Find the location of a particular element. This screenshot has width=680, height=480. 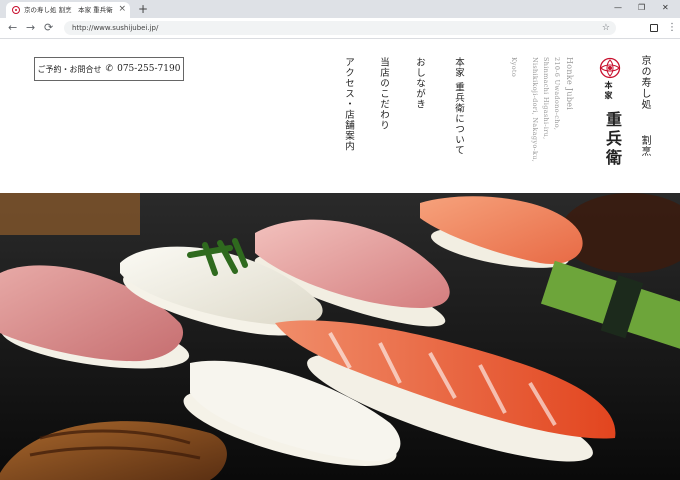

phone-icon: ✆ is located at coordinates (109, 69).